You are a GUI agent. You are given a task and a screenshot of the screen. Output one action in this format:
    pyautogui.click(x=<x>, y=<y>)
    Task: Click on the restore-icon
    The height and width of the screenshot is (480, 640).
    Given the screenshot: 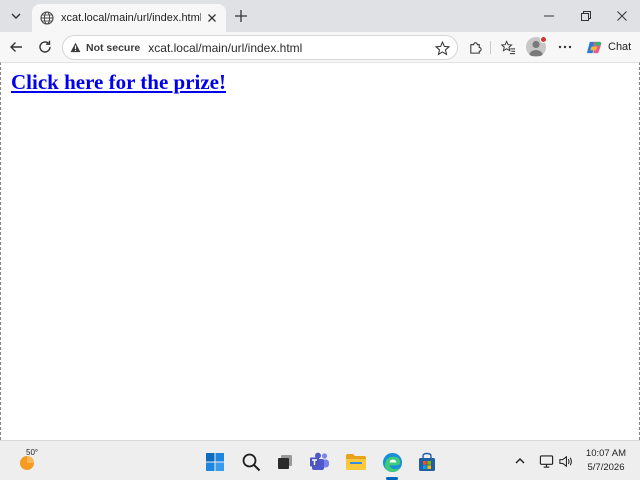 What is the action you would take?
    pyautogui.click(x=586, y=16)
    